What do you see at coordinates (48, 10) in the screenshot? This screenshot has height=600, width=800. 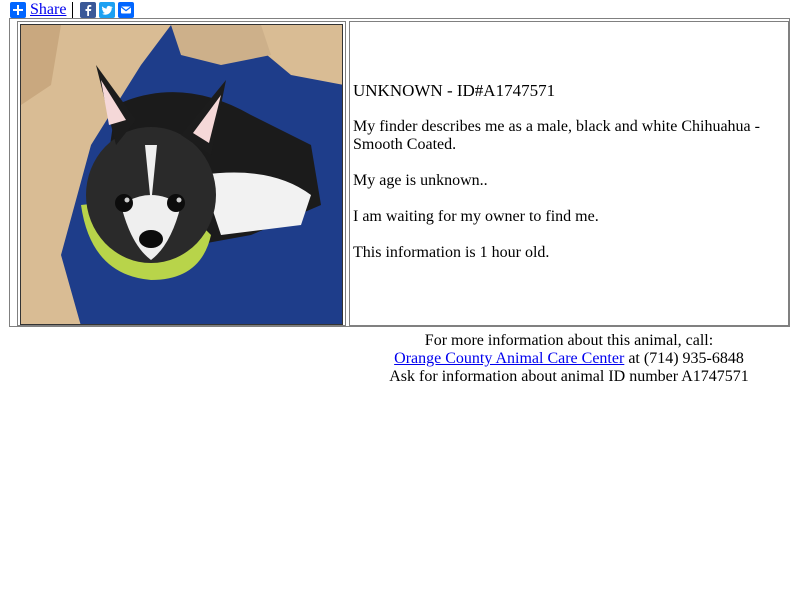 I see `share-link: Share` at bounding box center [48, 10].